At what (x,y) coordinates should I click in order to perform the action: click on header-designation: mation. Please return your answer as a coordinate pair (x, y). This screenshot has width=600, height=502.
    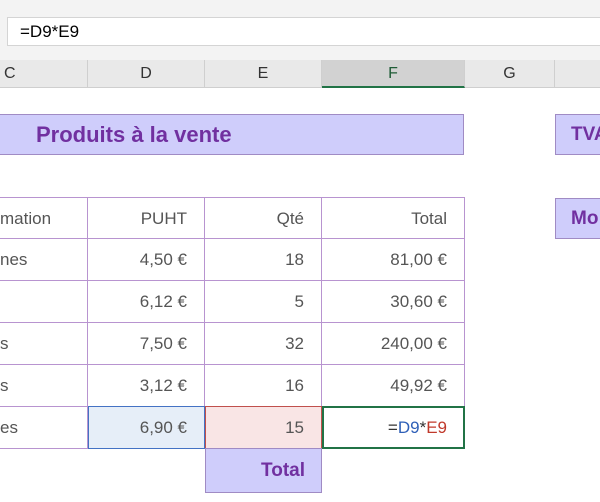
    Looking at the image, I should click on (44, 218).